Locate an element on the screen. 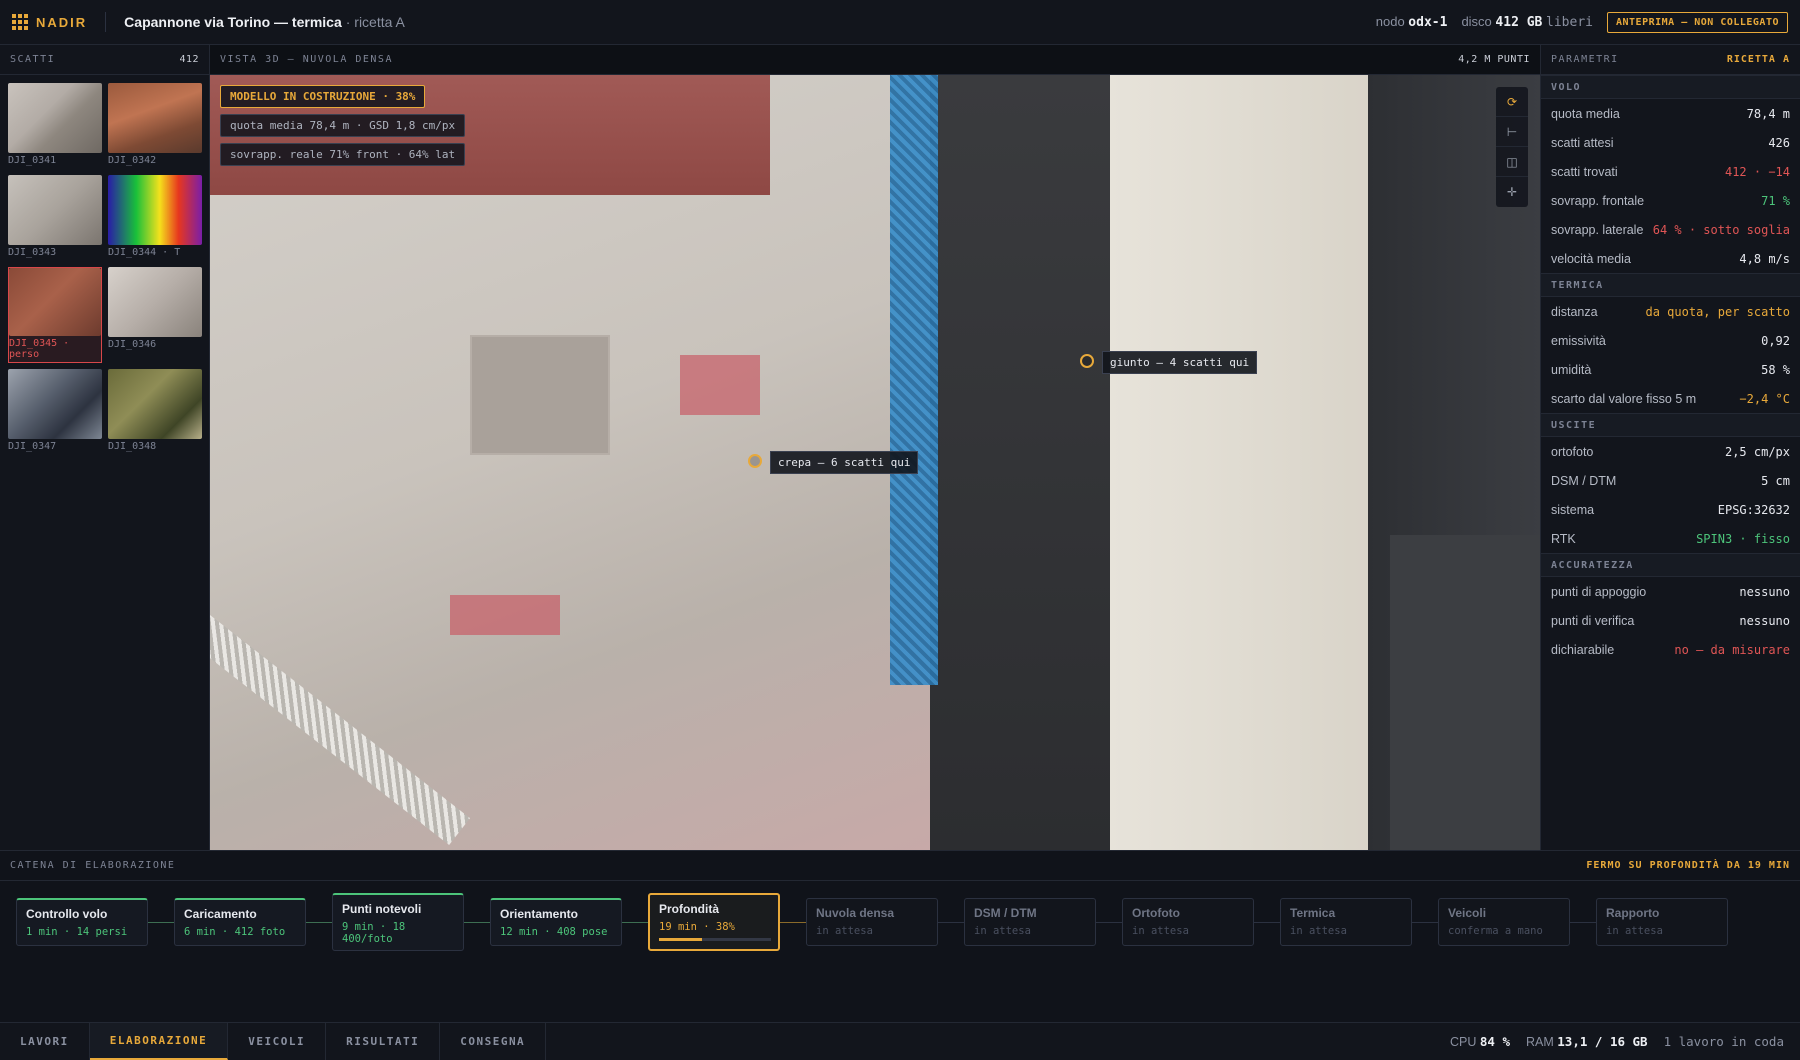 This screenshot has width=1800, height=1060. param-label: dichiarabile is located at coordinates (1583, 649).